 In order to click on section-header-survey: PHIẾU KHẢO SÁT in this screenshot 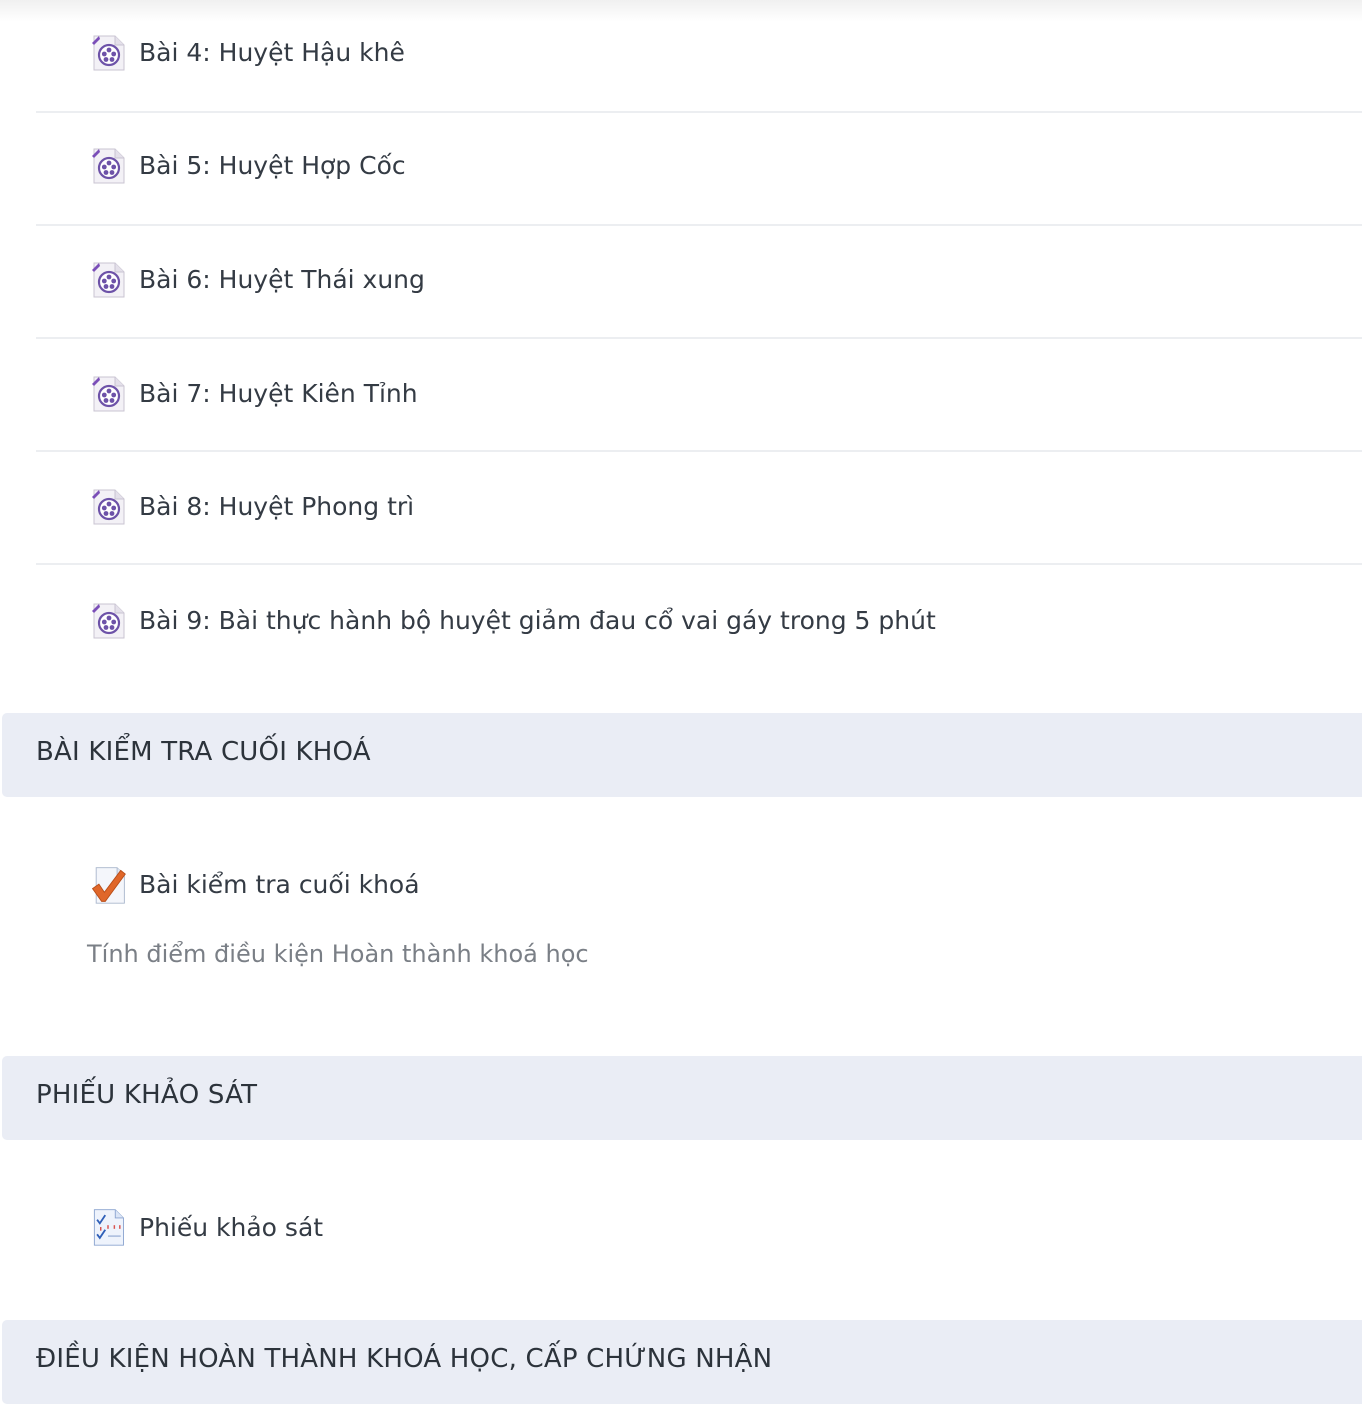, I will do `click(682, 1098)`.